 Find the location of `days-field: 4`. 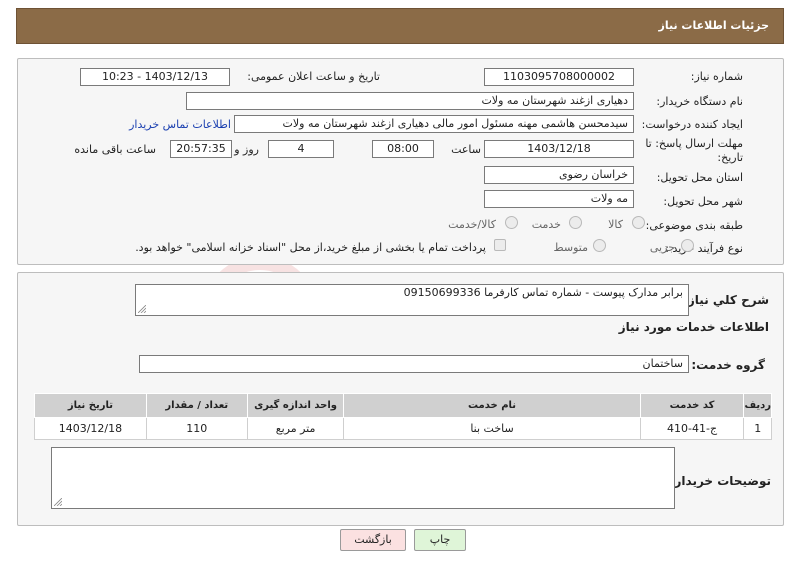

days-field: 4 is located at coordinates (301, 149).